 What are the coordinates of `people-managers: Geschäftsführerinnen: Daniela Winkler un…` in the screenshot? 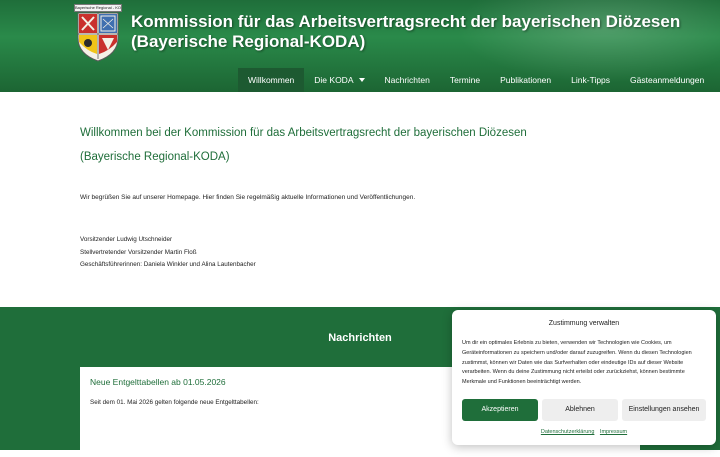 It's located at (168, 264).